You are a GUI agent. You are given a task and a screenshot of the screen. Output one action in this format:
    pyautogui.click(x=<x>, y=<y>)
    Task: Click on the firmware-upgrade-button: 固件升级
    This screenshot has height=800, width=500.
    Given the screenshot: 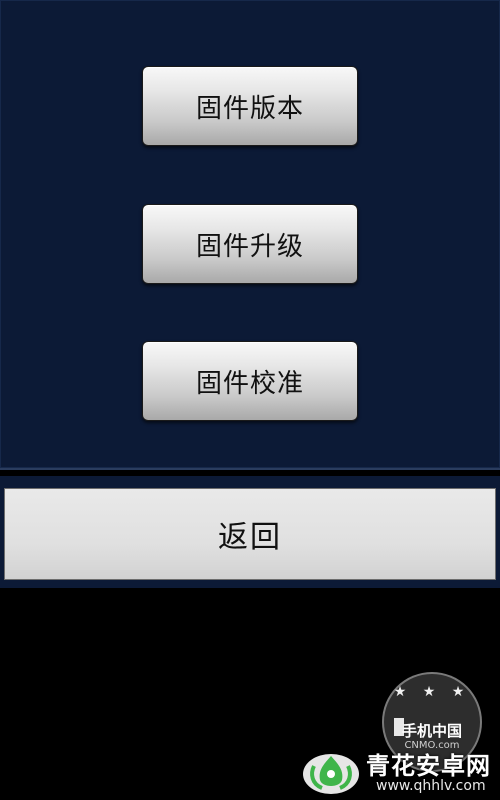 What is the action you would take?
    pyautogui.click(x=250, y=244)
    